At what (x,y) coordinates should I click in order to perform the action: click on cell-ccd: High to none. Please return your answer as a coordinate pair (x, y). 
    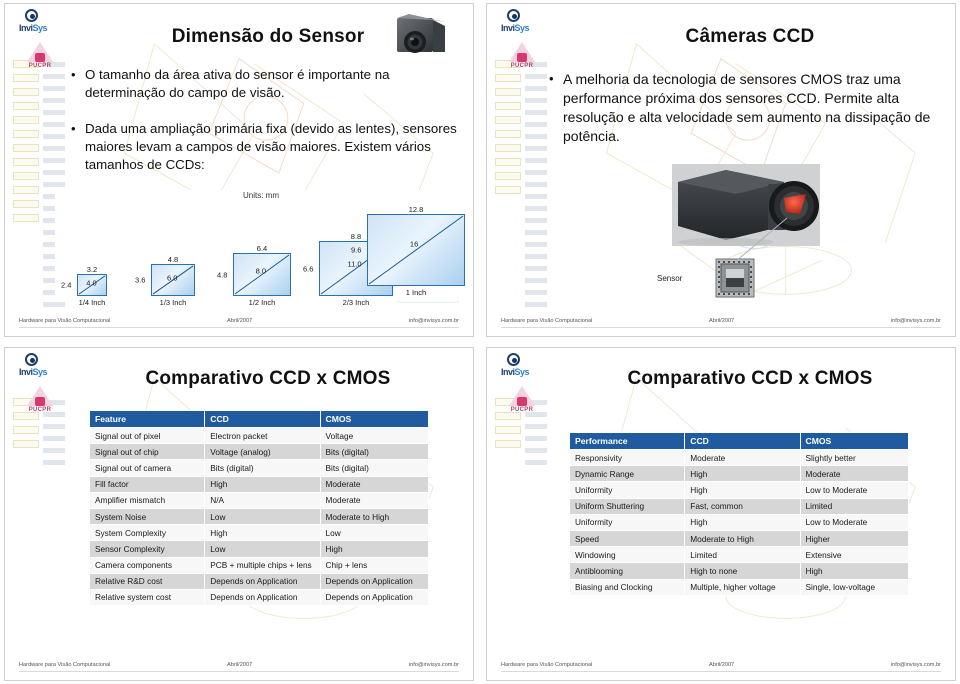
    Looking at the image, I should click on (742, 571).